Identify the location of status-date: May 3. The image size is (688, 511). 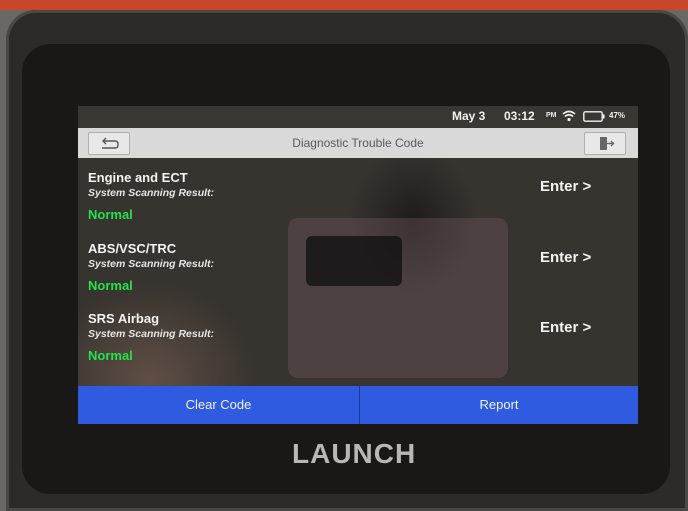
(469, 116).